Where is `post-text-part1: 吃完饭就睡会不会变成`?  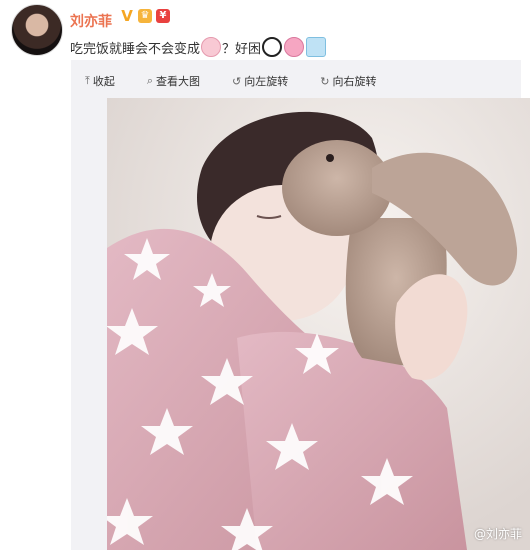 post-text-part1: 吃完饭就睡会不会变成 is located at coordinates (135, 49).